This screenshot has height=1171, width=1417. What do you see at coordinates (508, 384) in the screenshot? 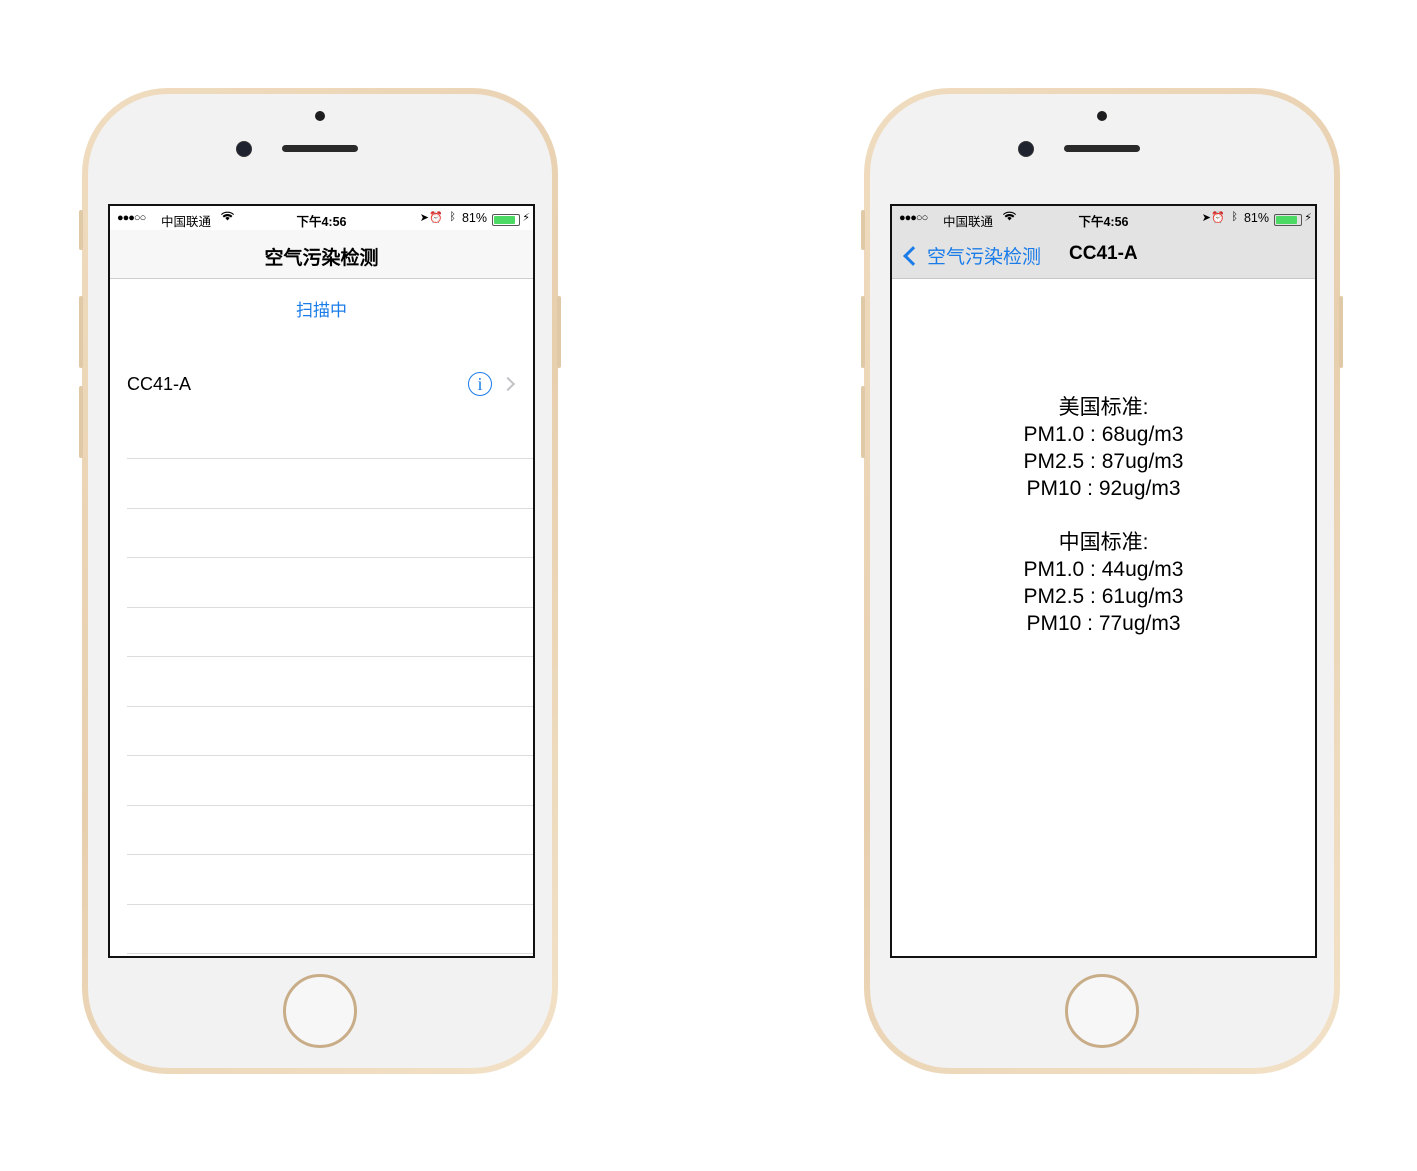
I see `chevron-right-icon` at bounding box center [508, 384].